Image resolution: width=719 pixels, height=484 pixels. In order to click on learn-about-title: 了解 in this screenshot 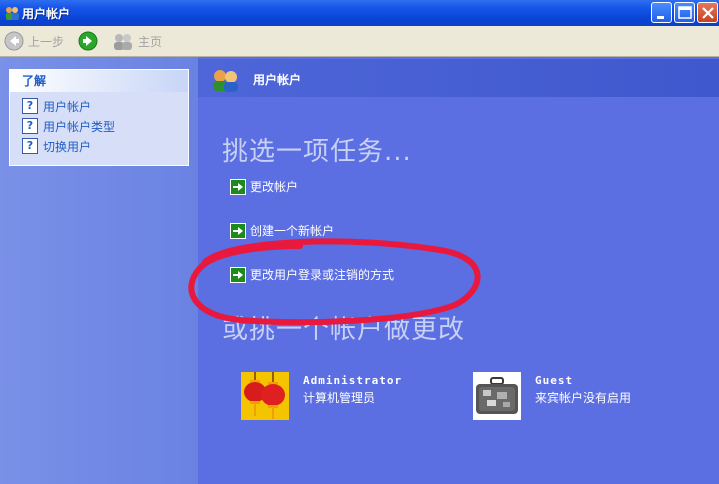, I will do `click(99, 81)`.